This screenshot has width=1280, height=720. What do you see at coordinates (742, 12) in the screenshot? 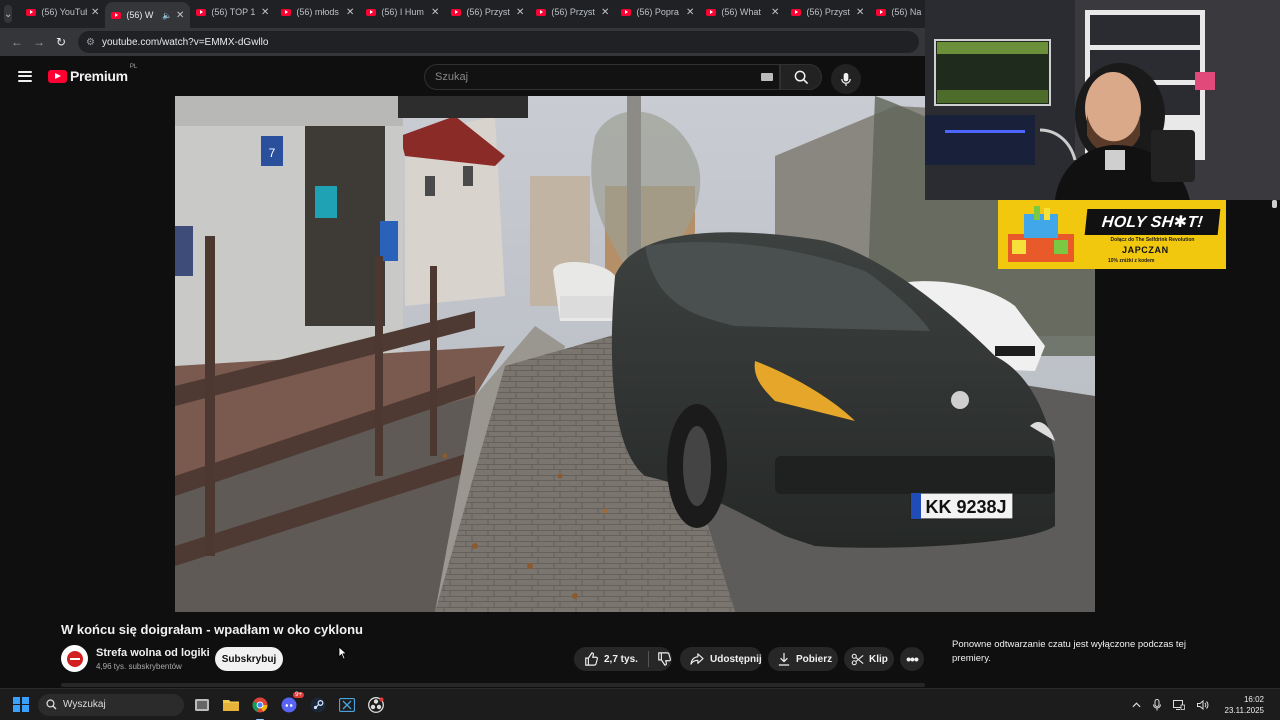
I see `browser-tab: (56) What ✕` at bounding box center [742, 12].